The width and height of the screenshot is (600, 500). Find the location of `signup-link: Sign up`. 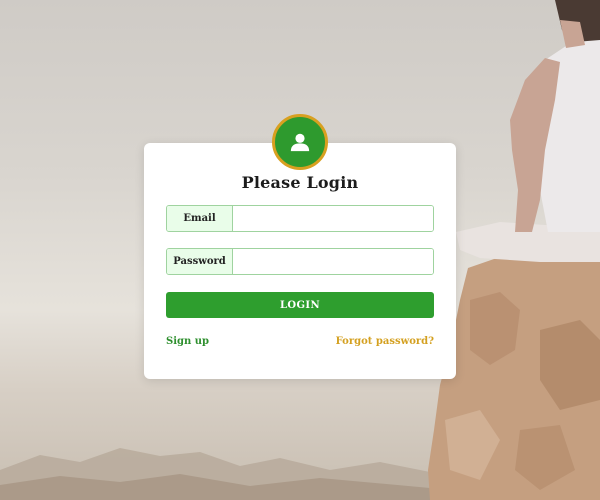

signup-link: Sign up is located at coordinates (187, 341).